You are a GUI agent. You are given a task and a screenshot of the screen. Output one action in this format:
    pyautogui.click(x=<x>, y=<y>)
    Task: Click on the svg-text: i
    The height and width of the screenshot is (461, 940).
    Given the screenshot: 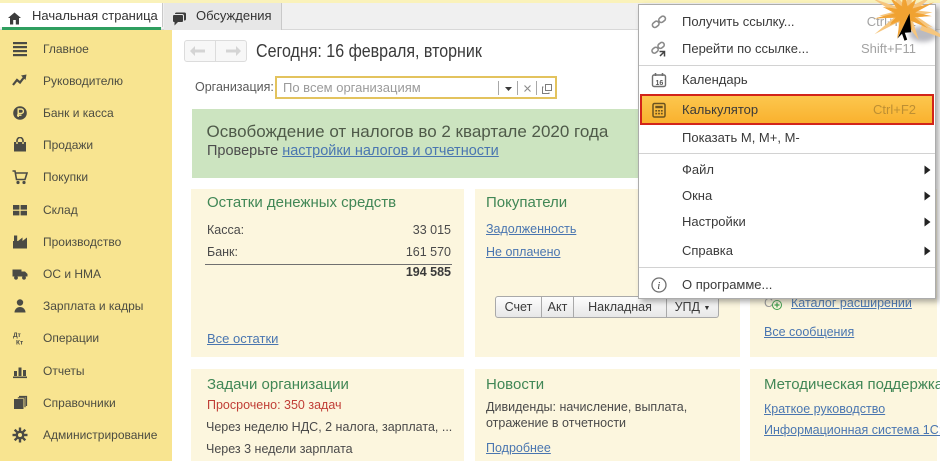 What is the action you would take?
    pyautogui.click(x=658, y=286)
    